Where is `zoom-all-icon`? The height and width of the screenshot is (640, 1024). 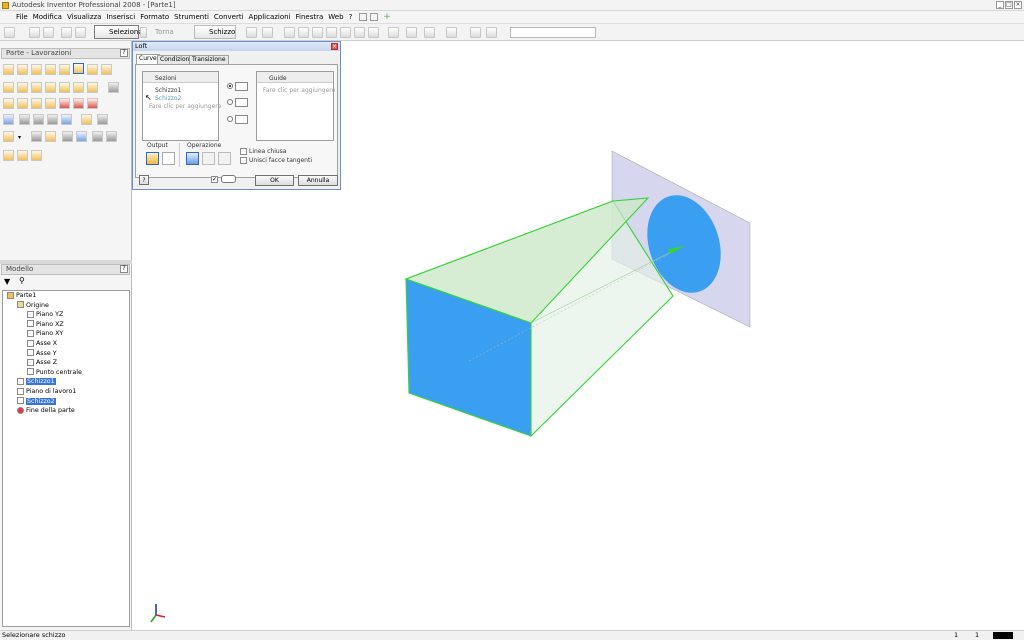
zoom-all-icon is located at coordinates (289, 32).